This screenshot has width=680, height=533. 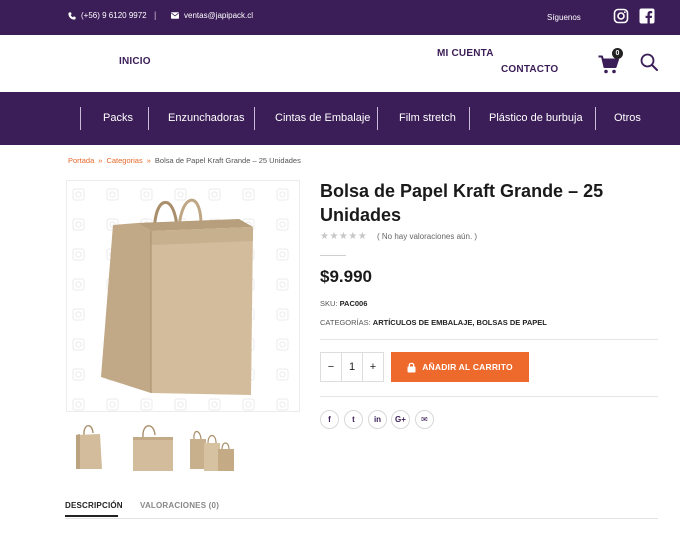 What do you see at coordinates (627, 118) in the screenshot?
I see `category-otros: Otros` at bounding box center [627, 118].